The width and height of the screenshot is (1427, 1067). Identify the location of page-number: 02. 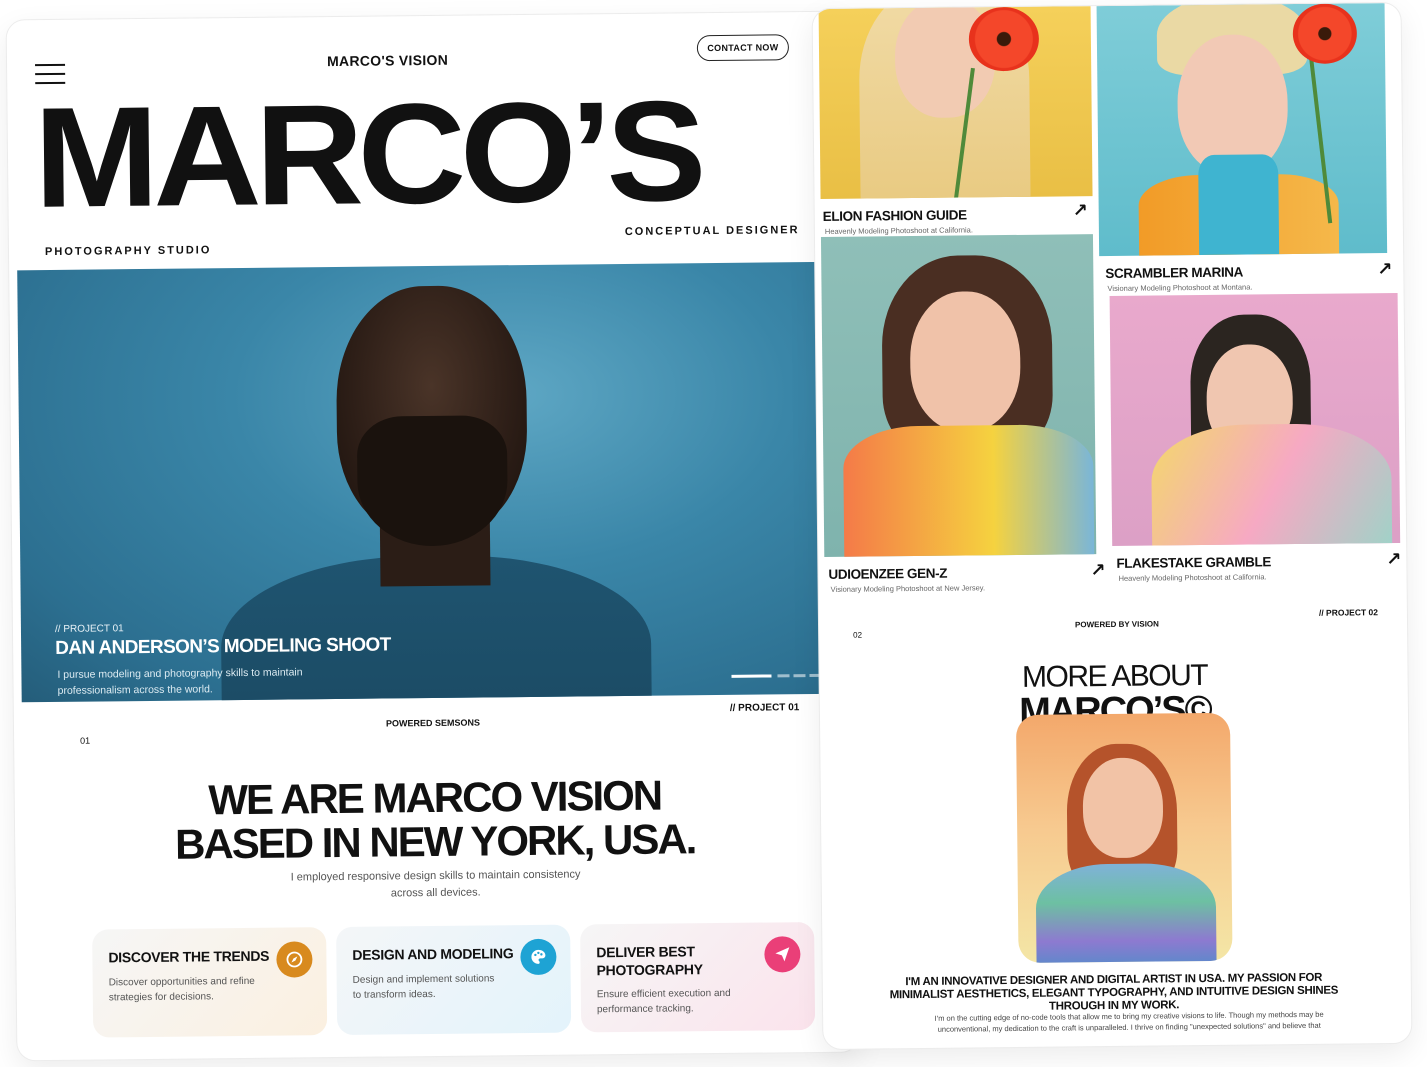
(858, 635).